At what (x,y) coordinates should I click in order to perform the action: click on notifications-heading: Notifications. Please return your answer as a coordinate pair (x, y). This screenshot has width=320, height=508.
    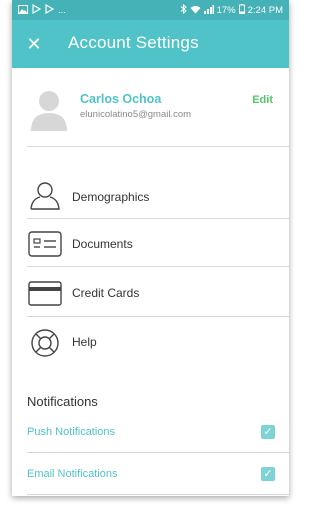
    Looking at the image, I should click on (62, 401).